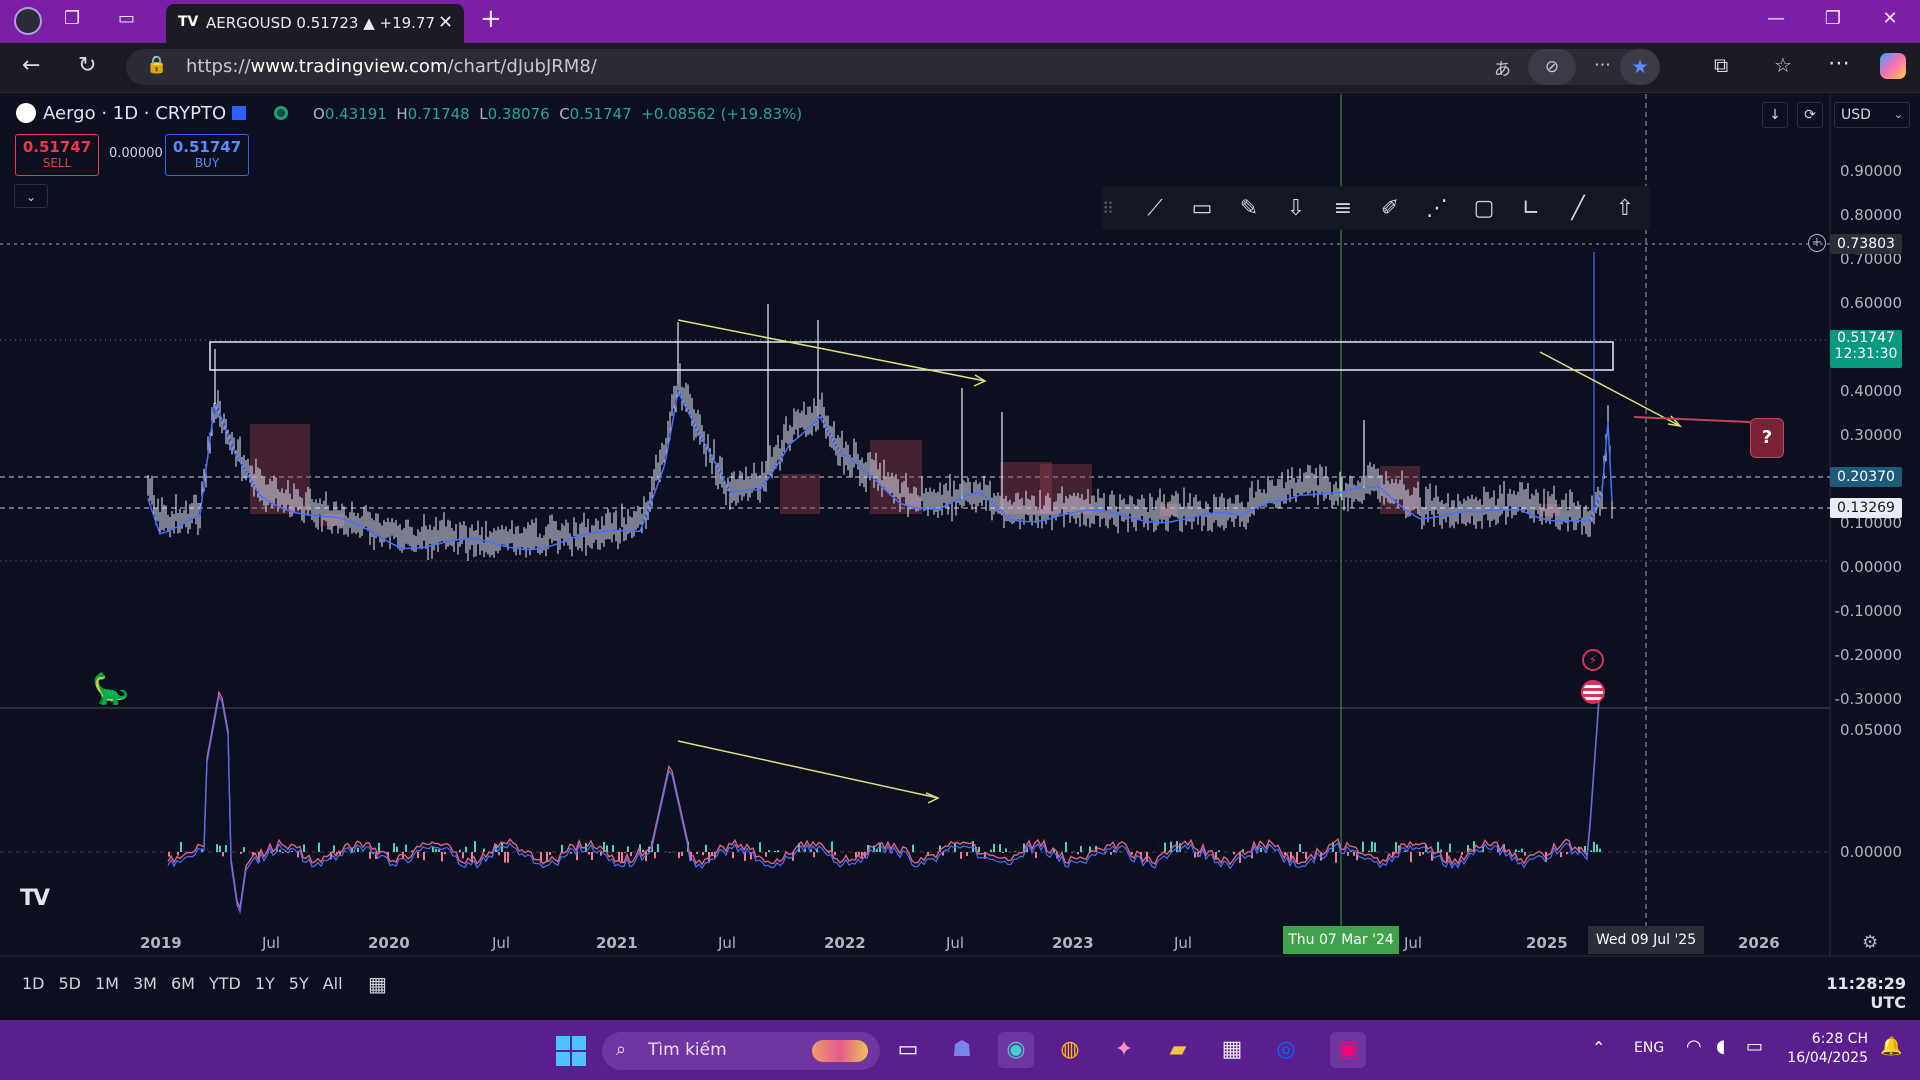  I want to click on copilot-icon, so click(1893, 66).